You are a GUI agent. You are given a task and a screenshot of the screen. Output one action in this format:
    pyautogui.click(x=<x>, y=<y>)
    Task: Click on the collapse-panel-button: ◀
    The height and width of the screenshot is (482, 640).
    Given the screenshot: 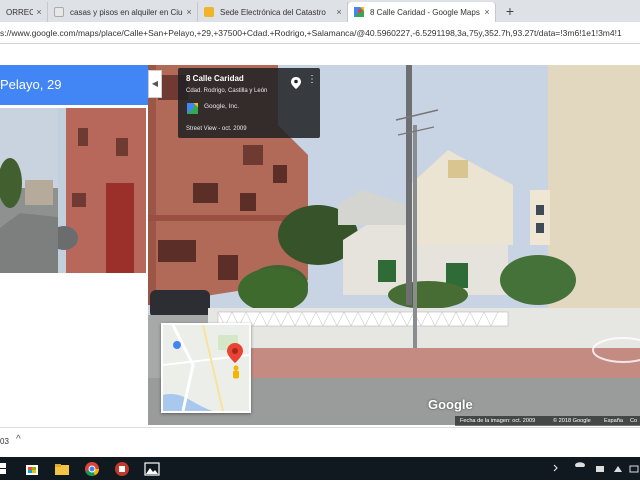 What is the action you would take?
    pyautogui.click(x=155, y=84)
    